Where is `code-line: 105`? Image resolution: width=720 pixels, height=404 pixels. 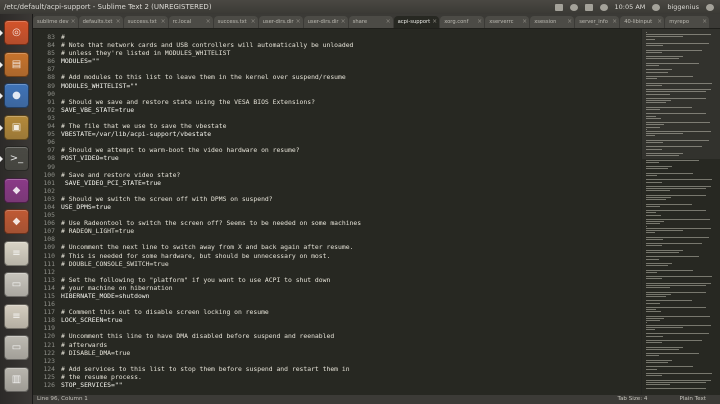 code-line: 105 is located at coordinates (337, 215).